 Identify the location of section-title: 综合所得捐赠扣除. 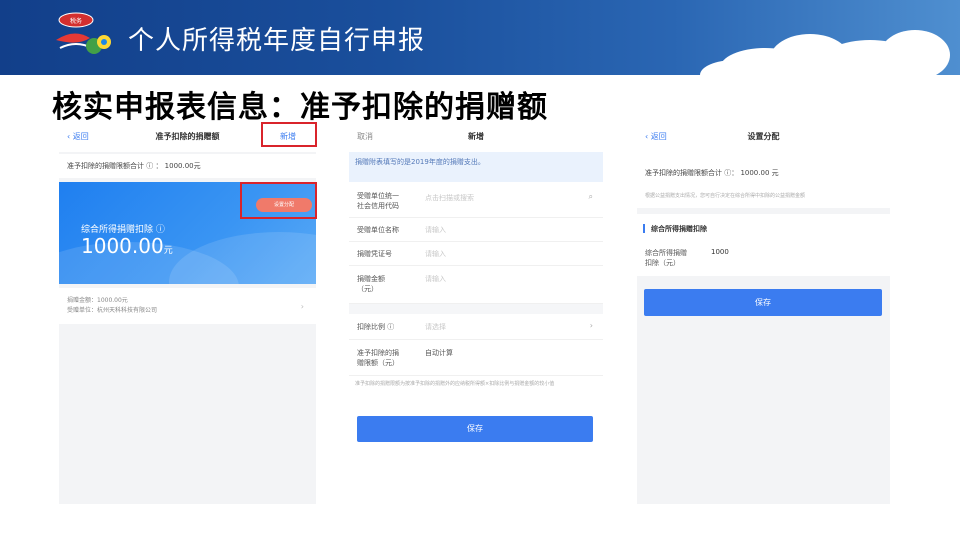
(679, 229).